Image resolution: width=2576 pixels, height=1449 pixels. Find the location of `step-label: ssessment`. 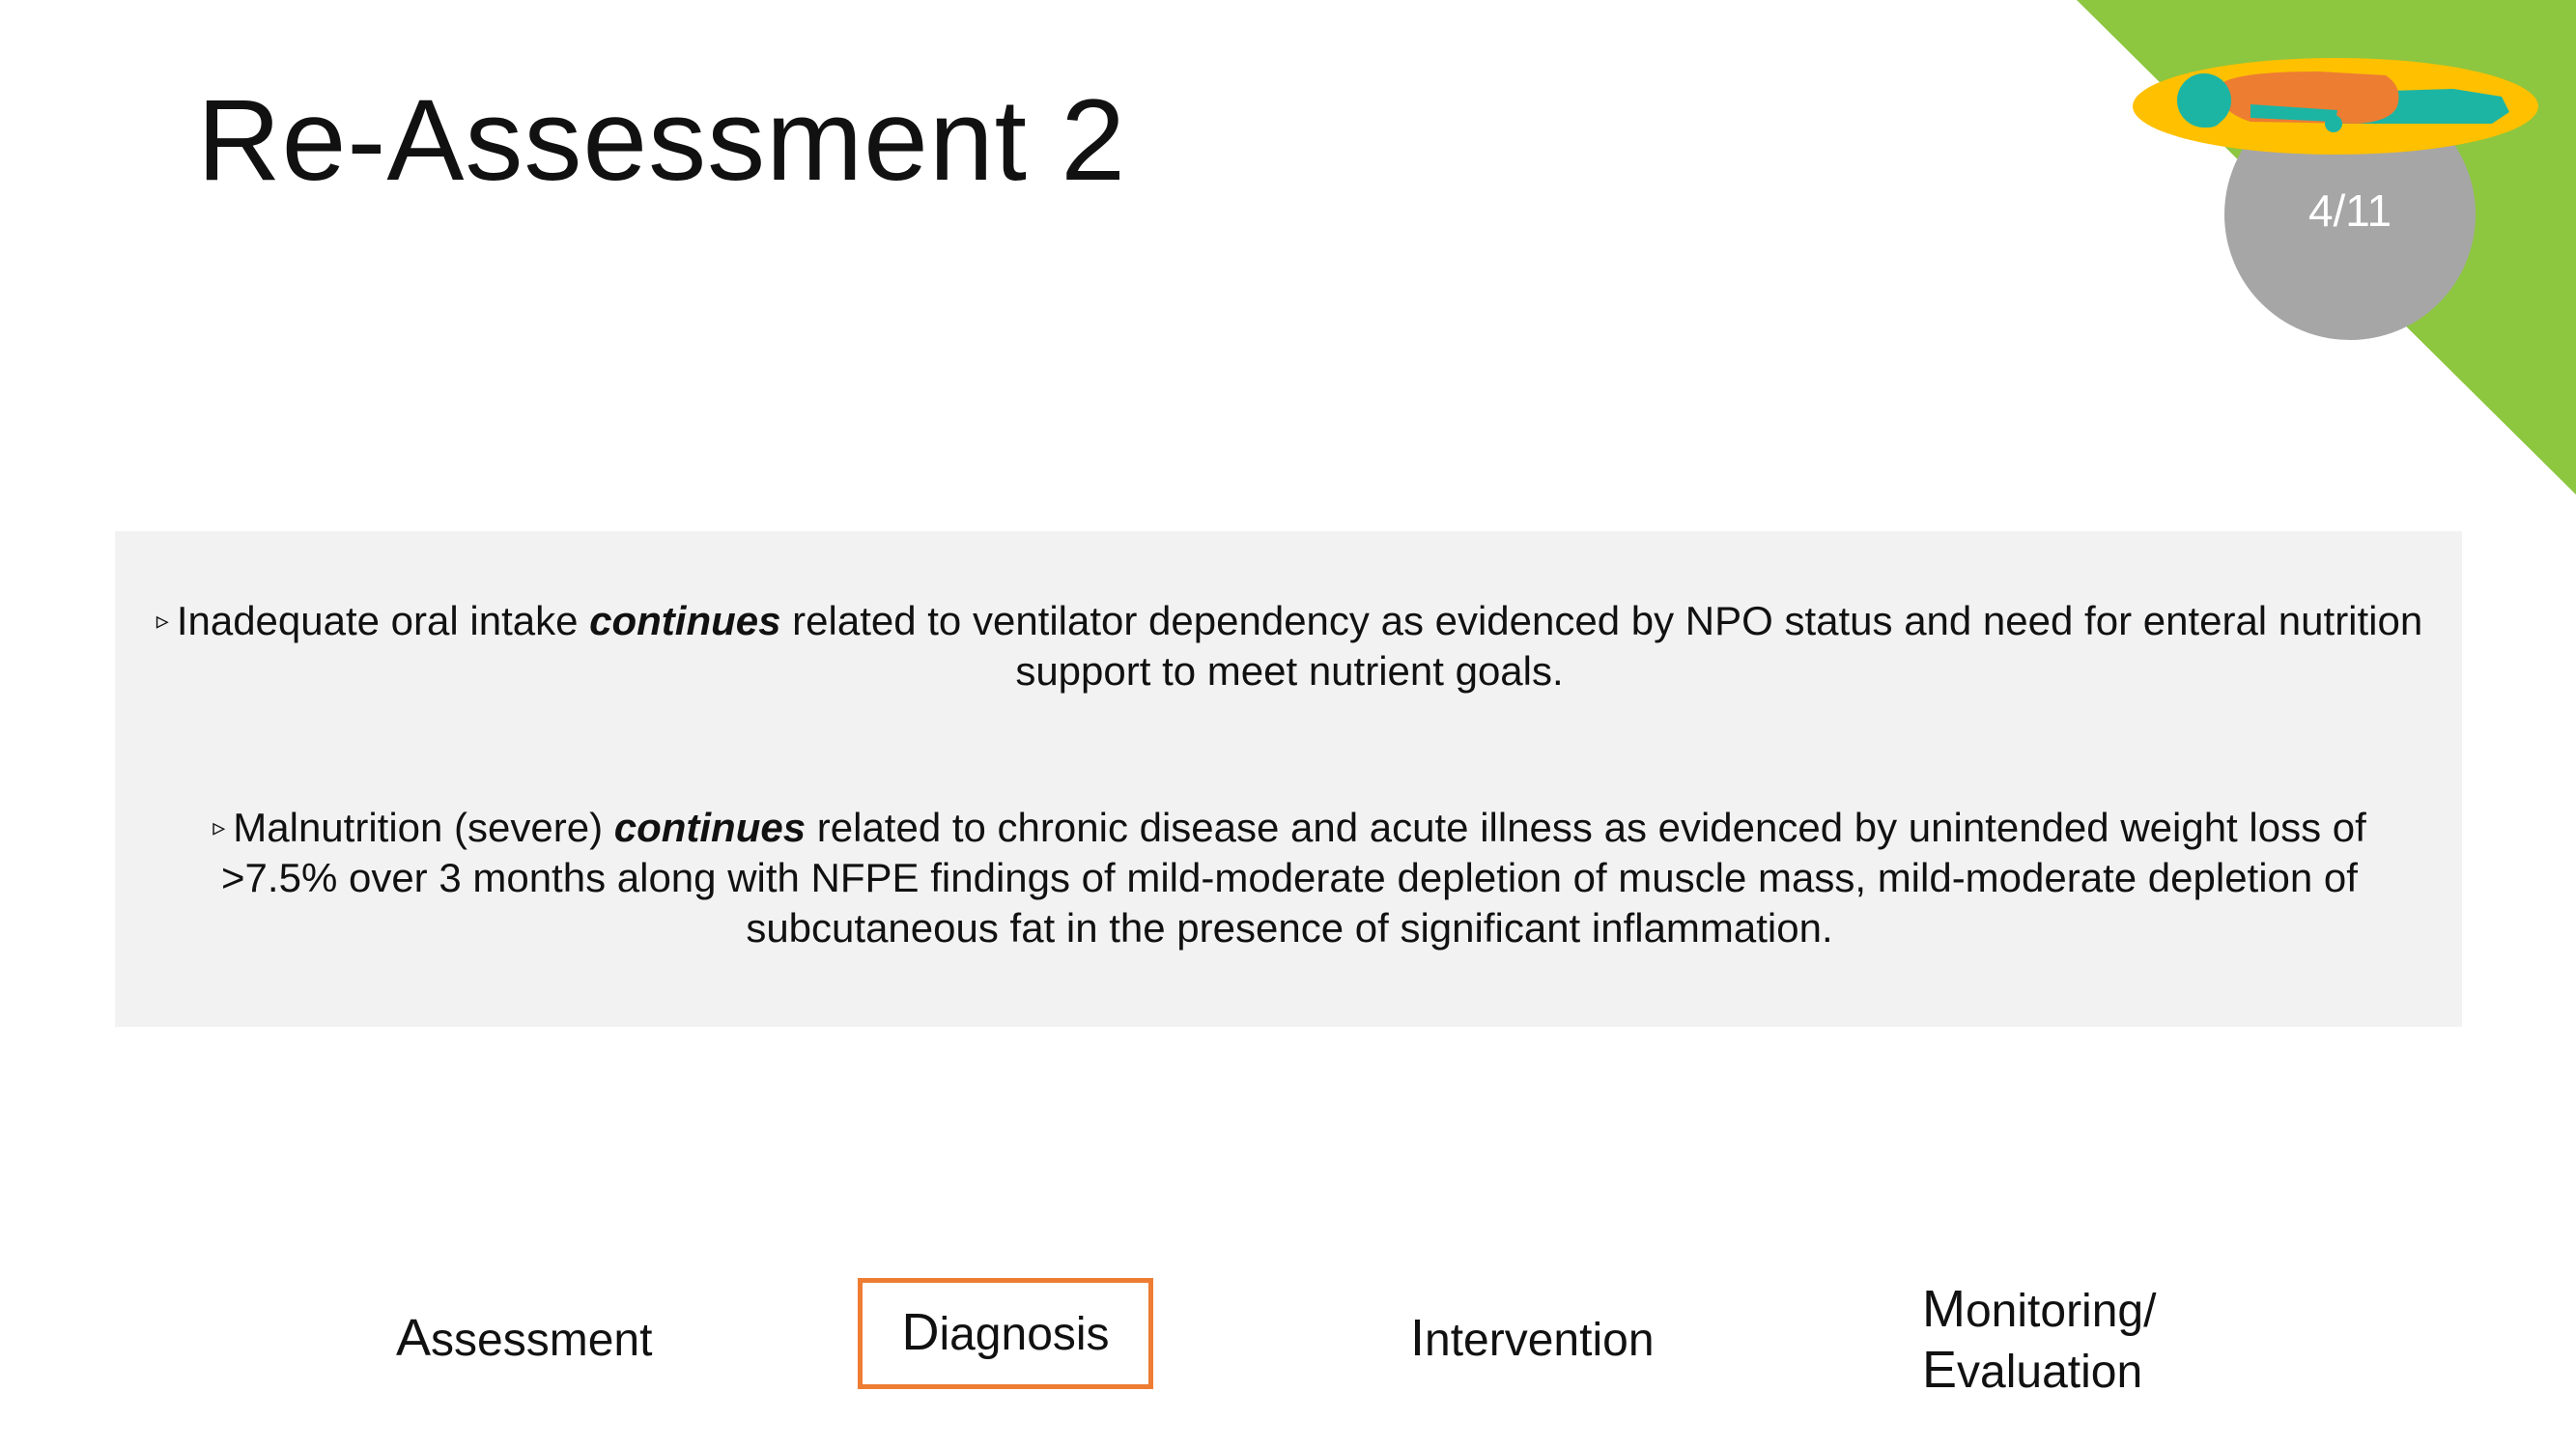

step-label: ssessment is located at coordinates (542, 1340).